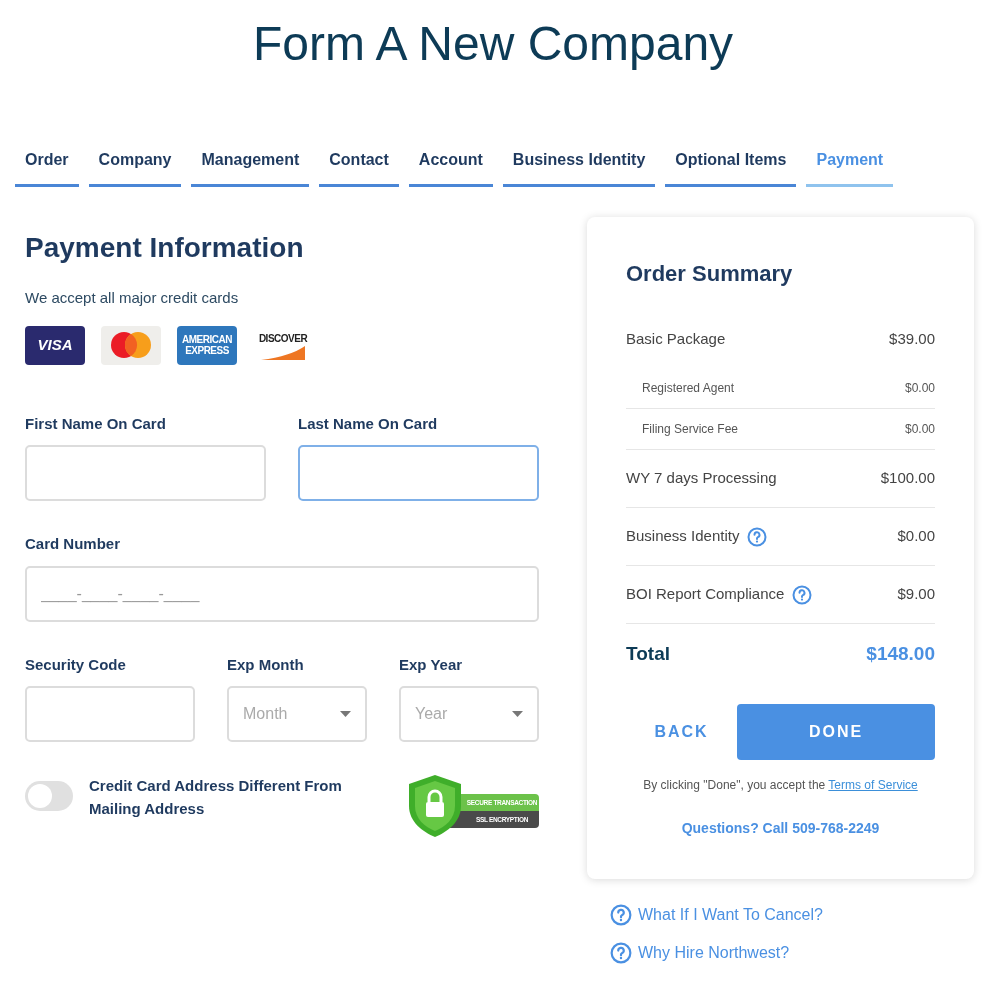  What do you see at coordinates (469, 714) in the screenshot?
I see `dropdown: Year` at bounding box center [469, 714].